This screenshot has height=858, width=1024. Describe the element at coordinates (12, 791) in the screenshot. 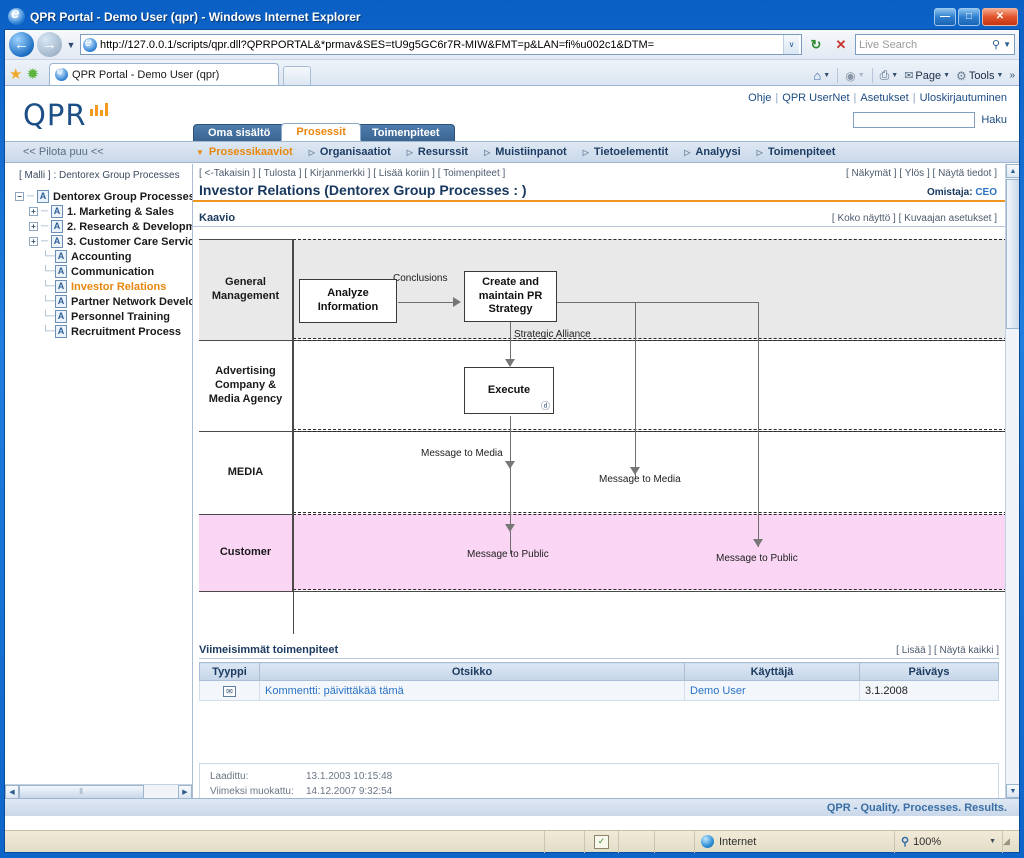

I see `scroll-left-icon: ◀` at that location.